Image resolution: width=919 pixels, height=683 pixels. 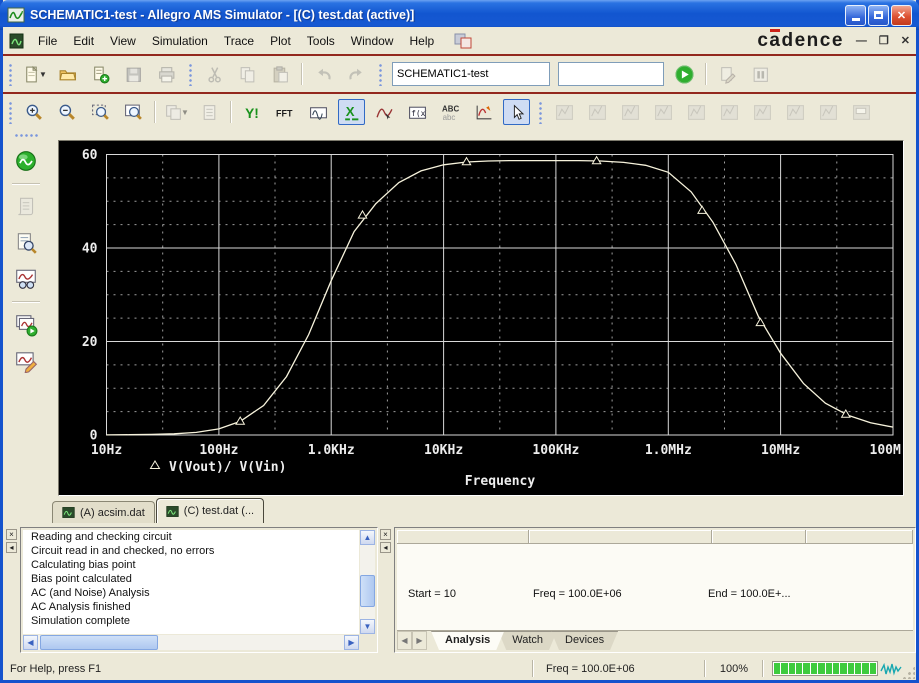 I want to click on run-queued-simulations-button, so click(x=26, y=325).